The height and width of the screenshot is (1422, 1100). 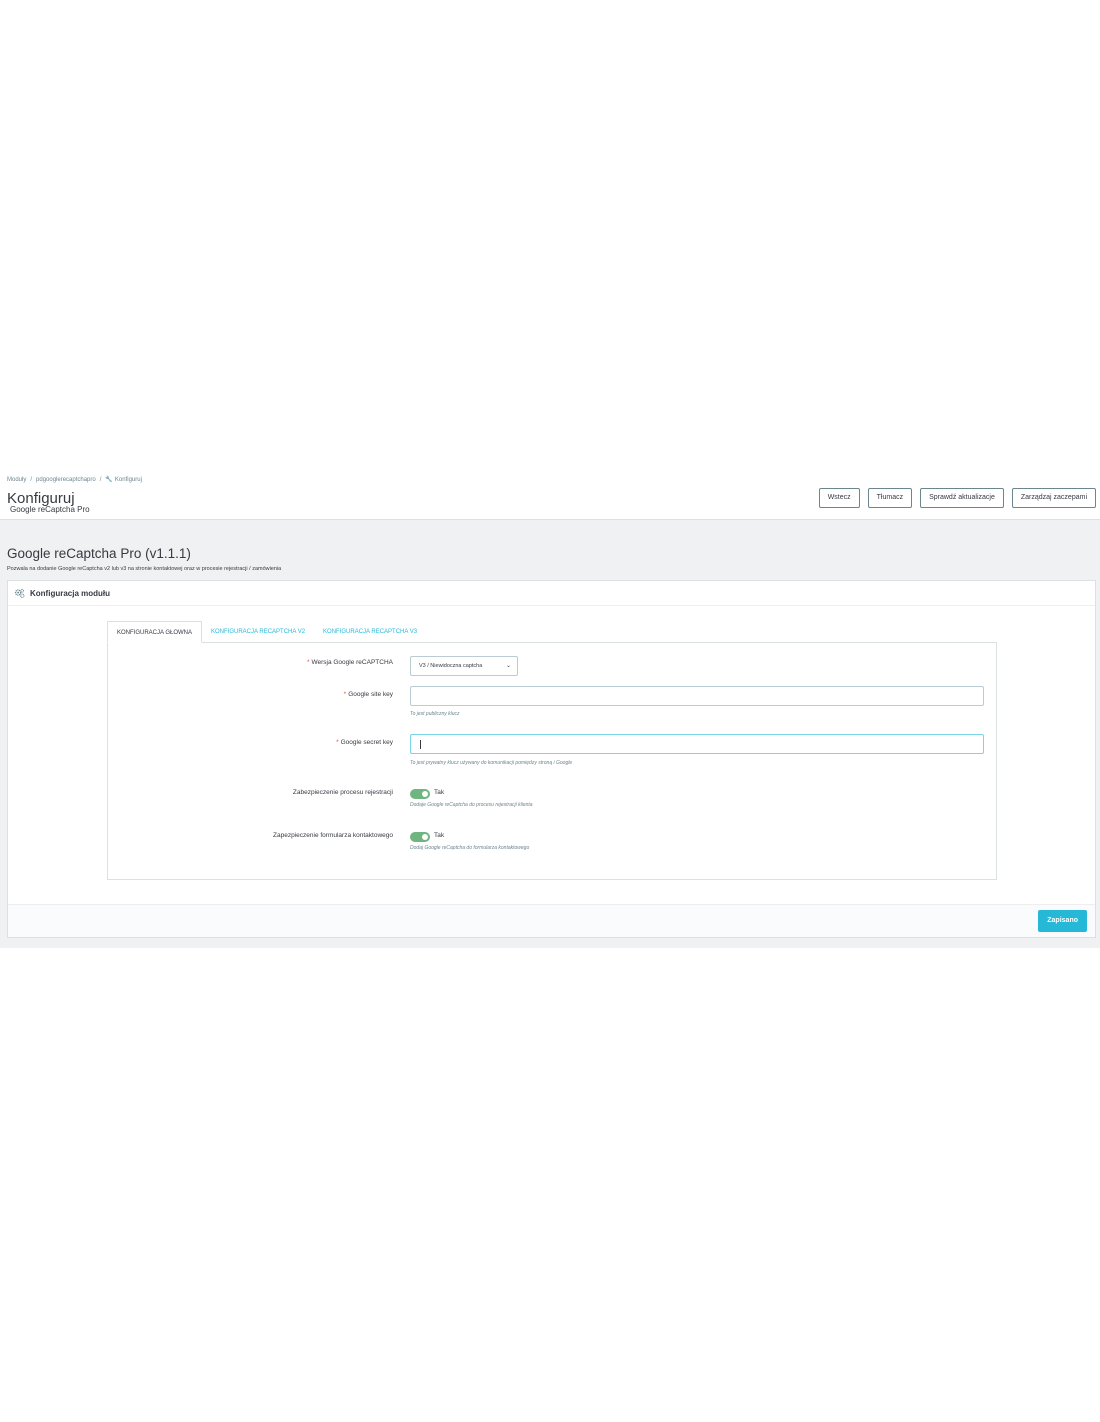 What do you see at coordinates (420, 794) in the screenshot?
I see `registration-toggle` at bounding box center [420, 794].